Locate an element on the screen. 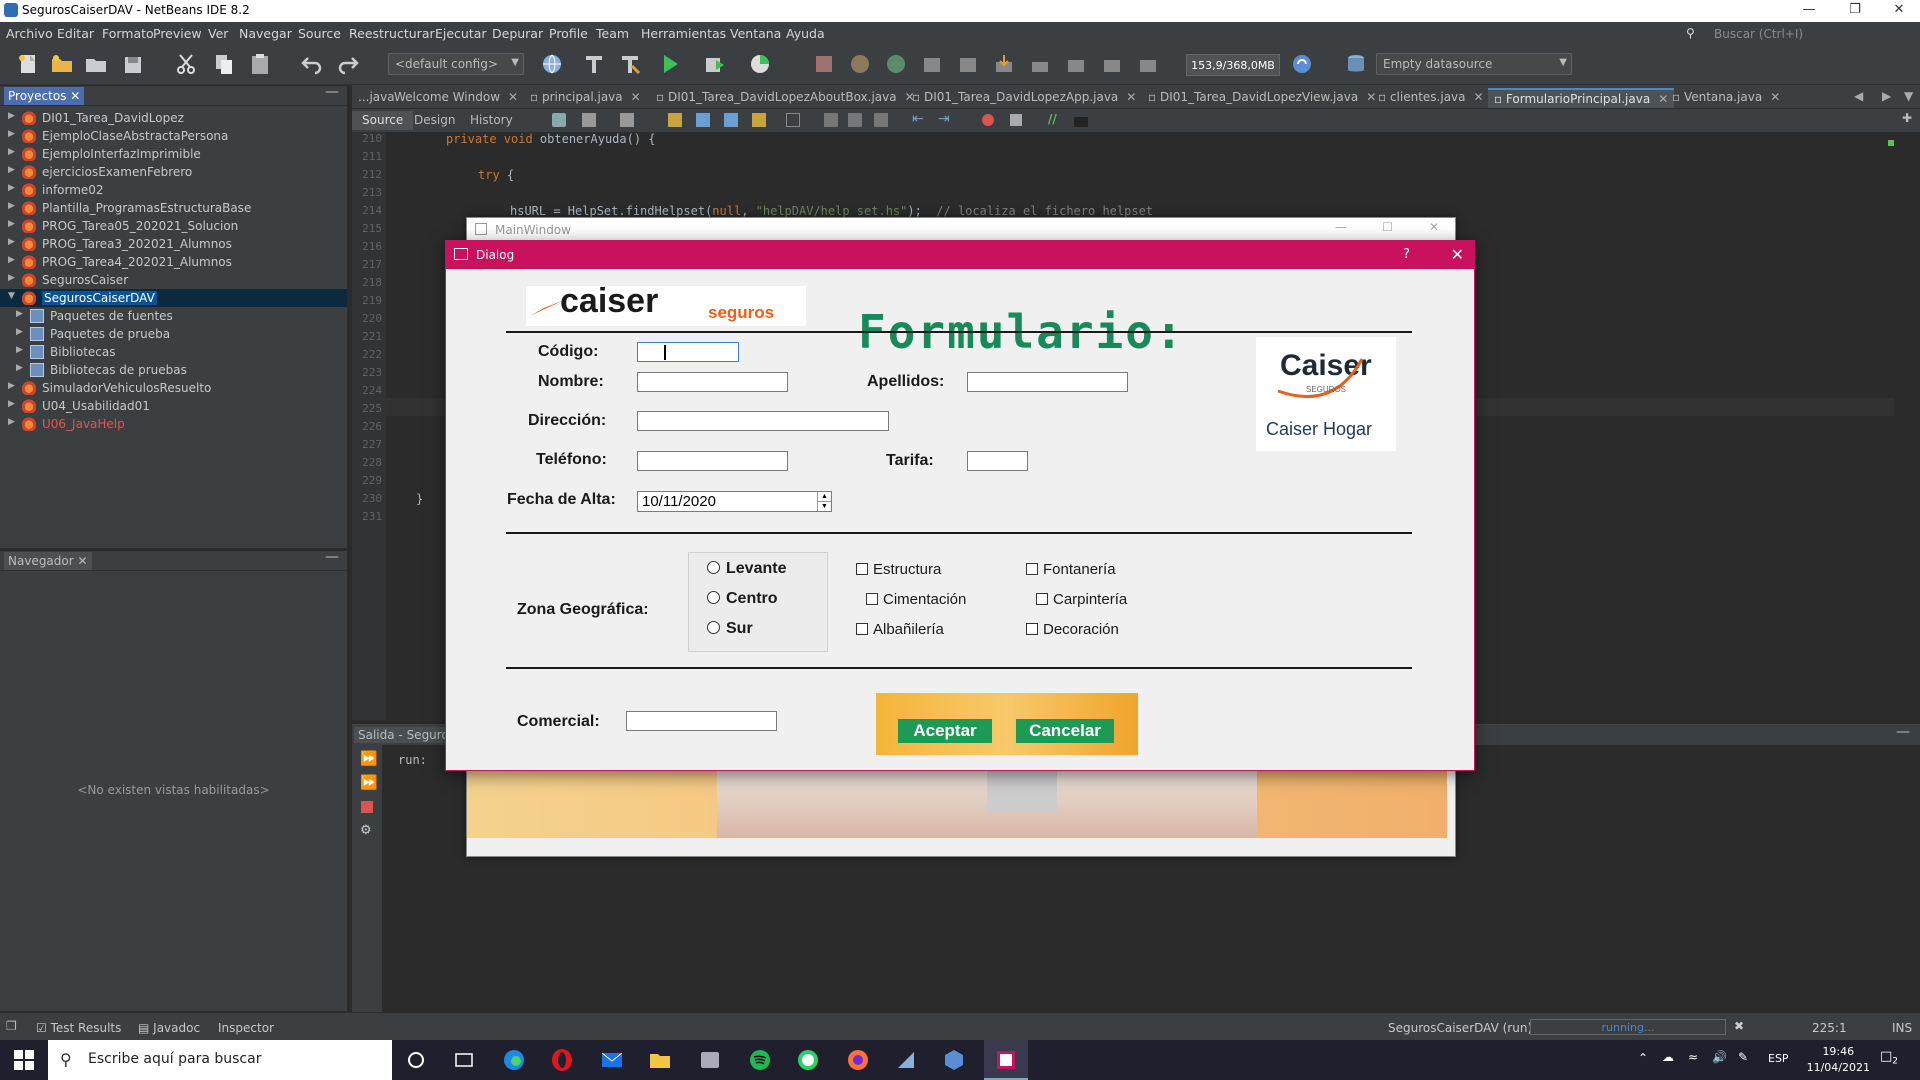 The image size is (1920, 1080). notes-icon is located at coordinates (906, 1060).